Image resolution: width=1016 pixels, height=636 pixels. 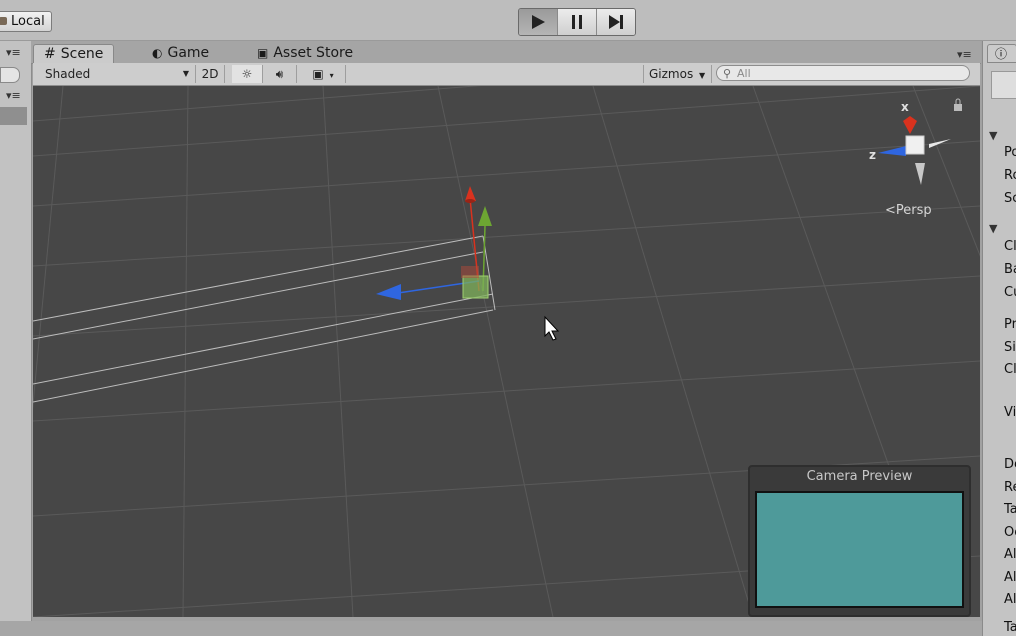 What do you see at coordinates (157, 53) in the screenshot?
I see `pacman-icon: ◐` at bounding box center [157, 53].